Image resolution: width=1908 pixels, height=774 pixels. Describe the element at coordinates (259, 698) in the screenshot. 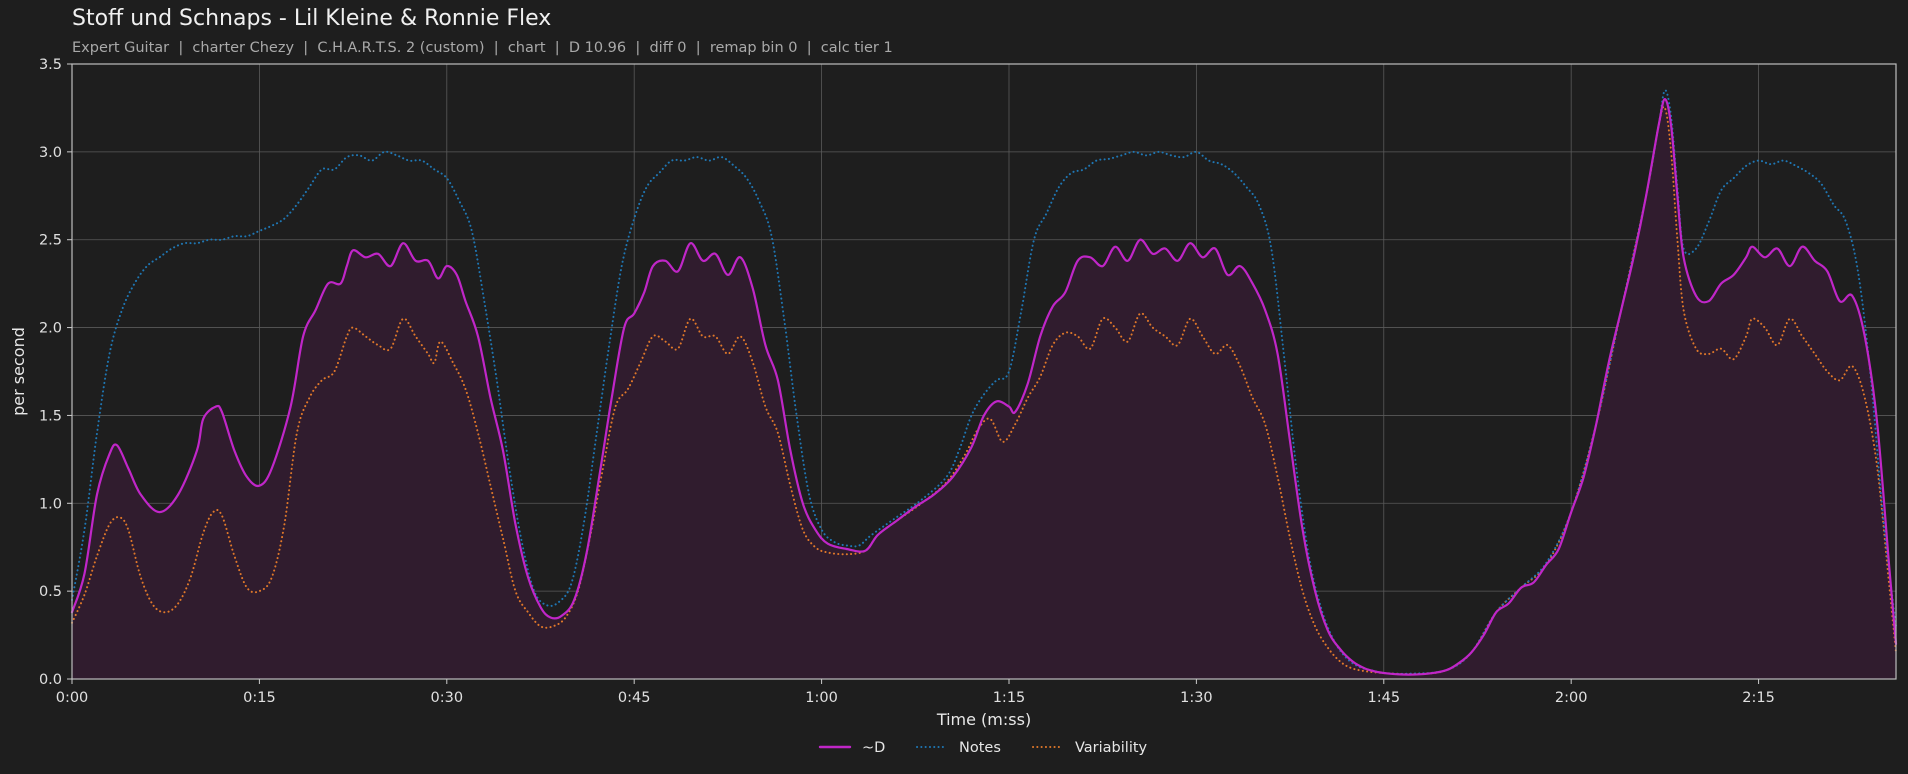

I see `x-tick-label: 0:15` at that location.